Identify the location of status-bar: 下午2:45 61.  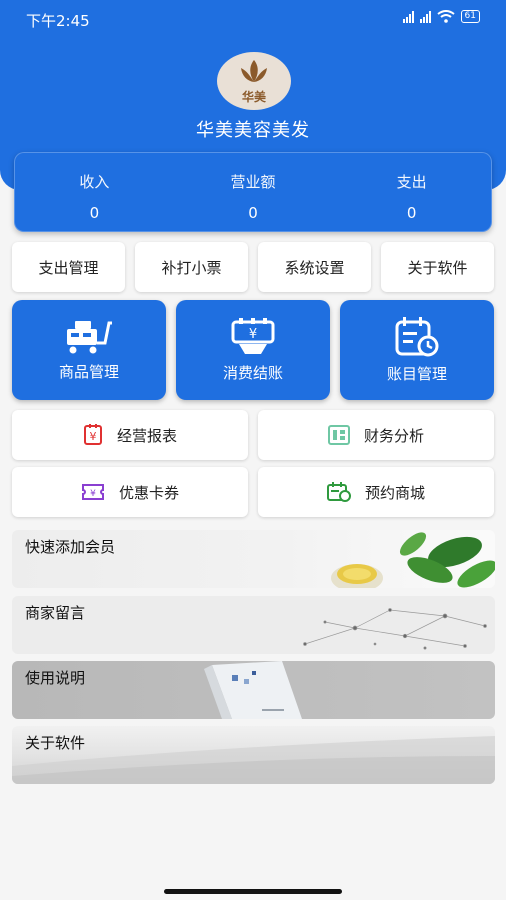
(253, 18).